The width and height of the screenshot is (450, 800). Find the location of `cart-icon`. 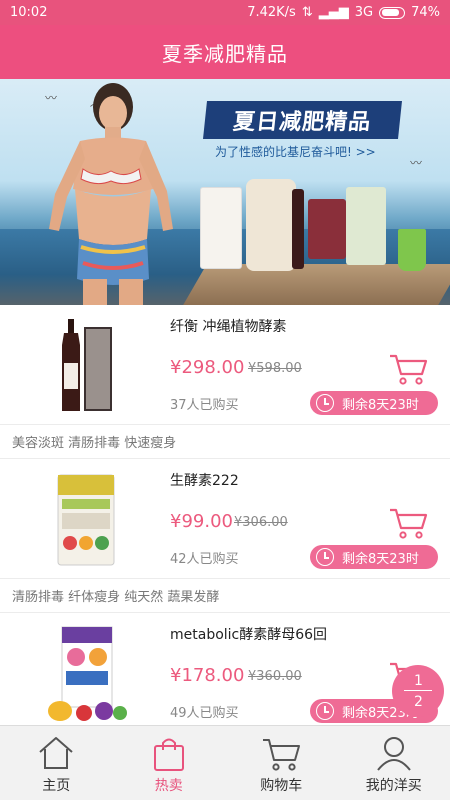

cart-icon is located at coordinates (282, 755).